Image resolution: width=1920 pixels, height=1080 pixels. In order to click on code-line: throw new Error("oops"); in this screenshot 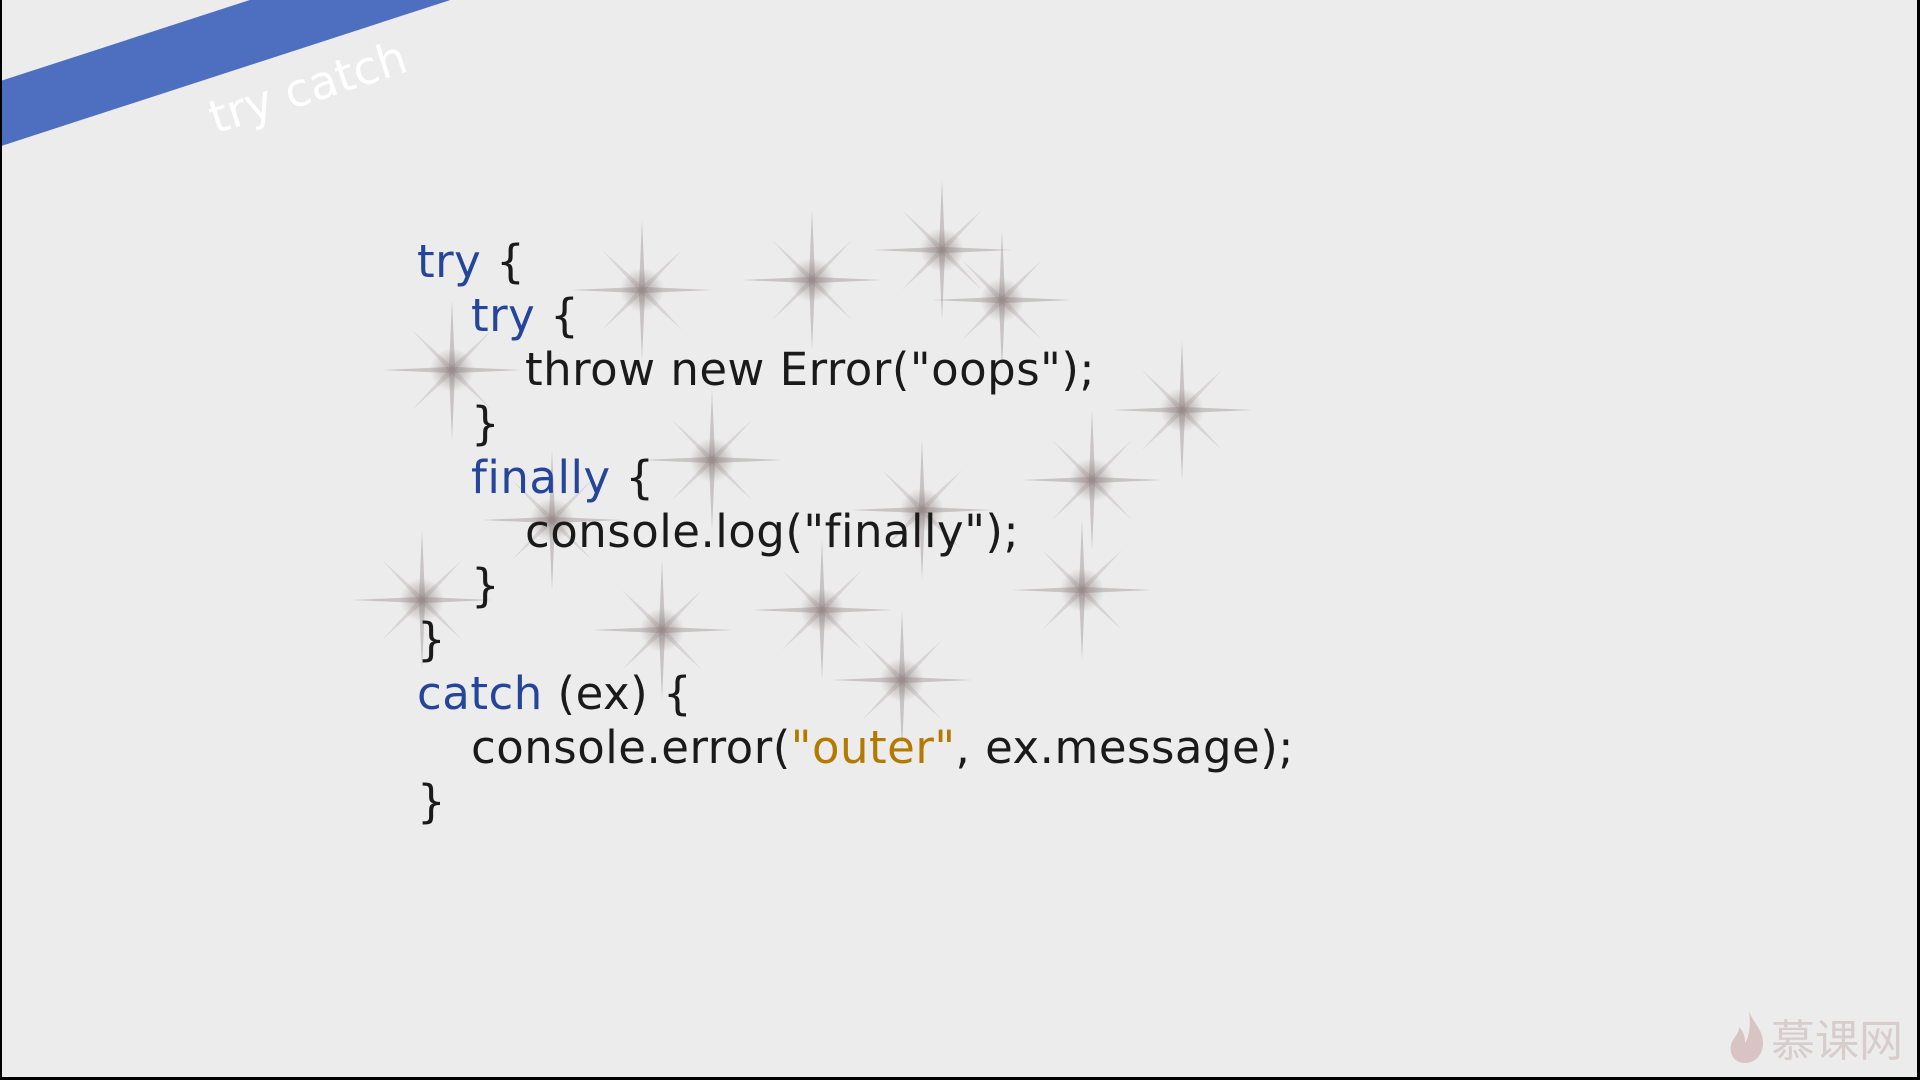, I will do `click(855, 370)`.